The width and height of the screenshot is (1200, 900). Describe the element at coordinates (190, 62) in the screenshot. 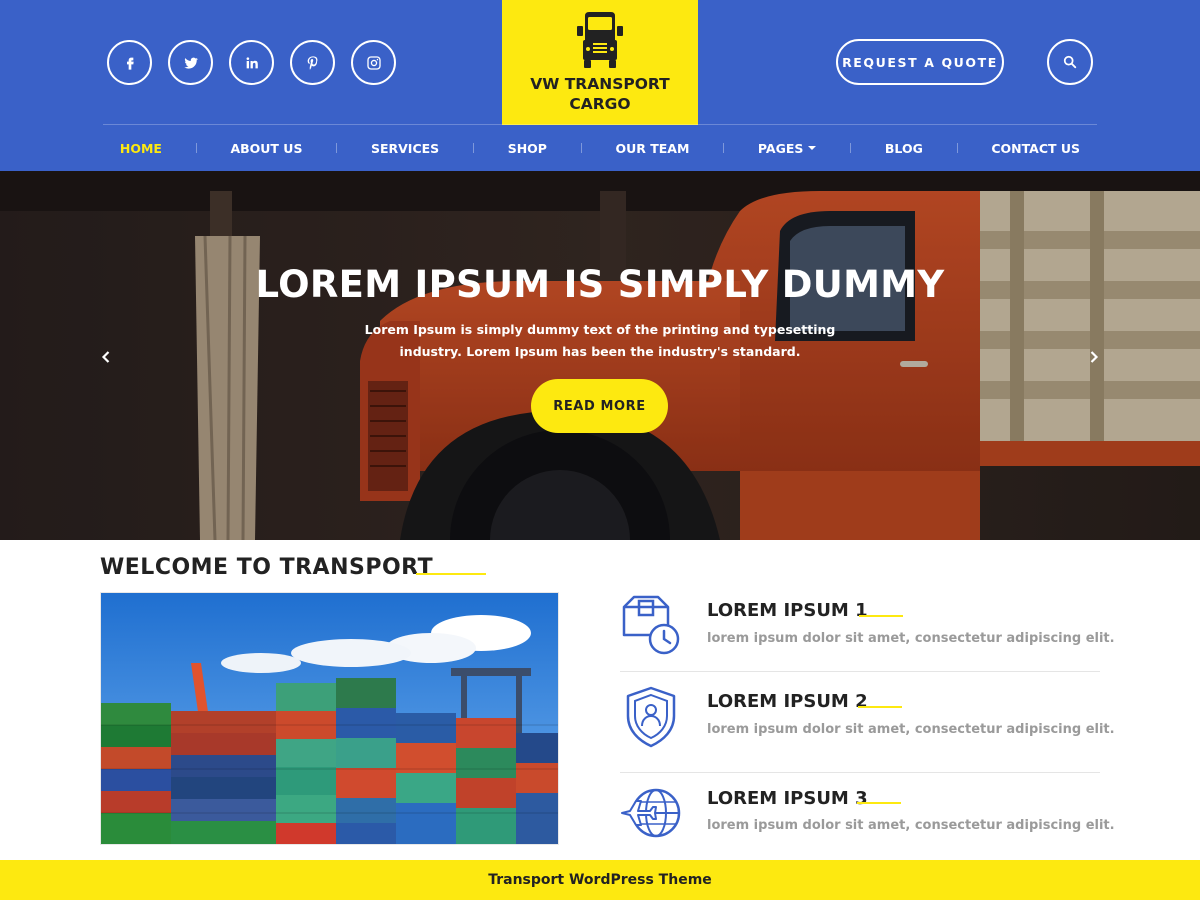

I see `twitter-icon` at that location.